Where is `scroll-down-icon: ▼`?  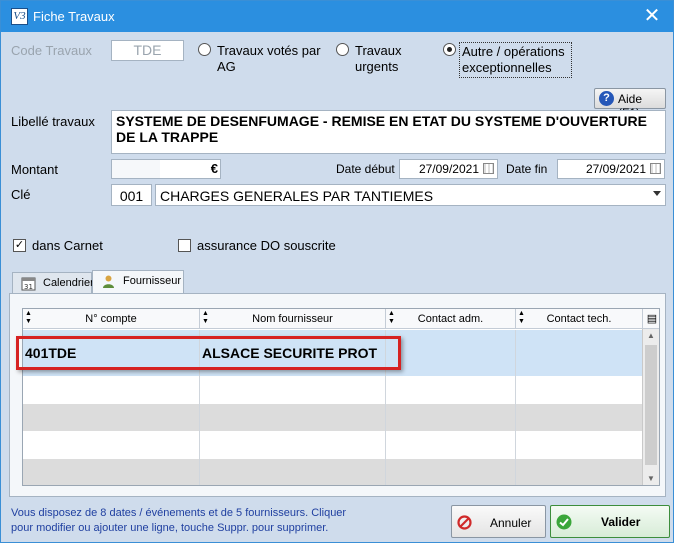 scroll-down-icon: ▼ is located at coordinates (651, 478).